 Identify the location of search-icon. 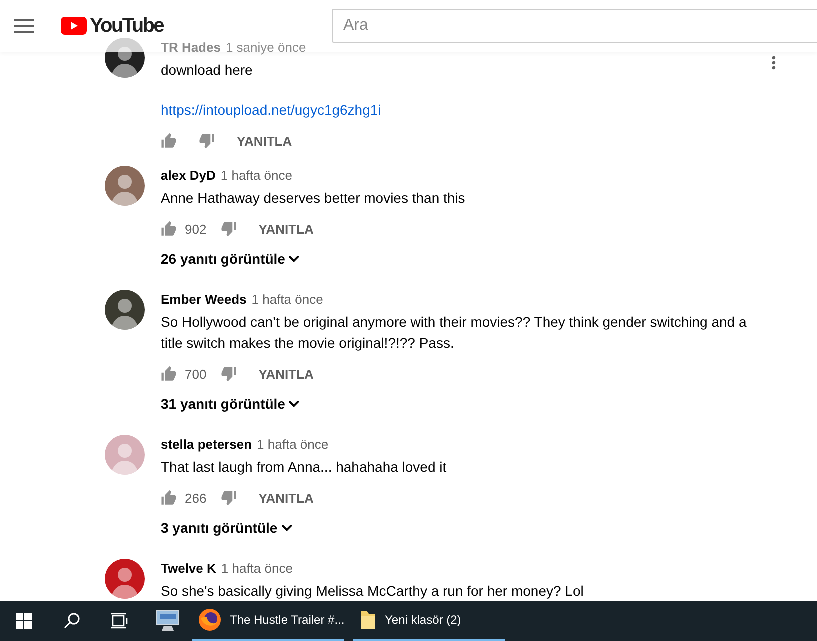
(72, 621).